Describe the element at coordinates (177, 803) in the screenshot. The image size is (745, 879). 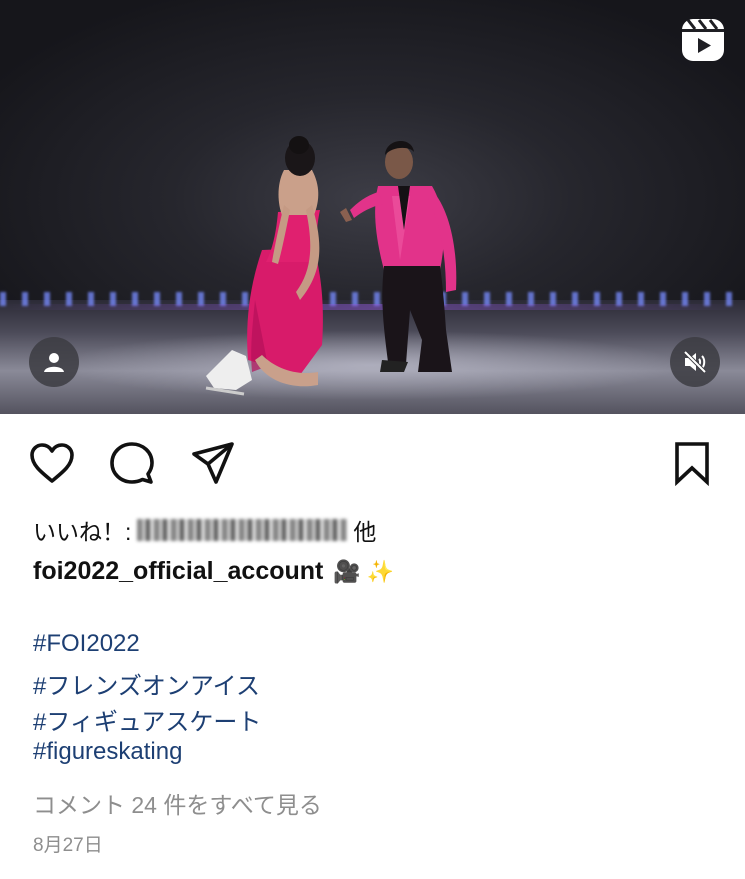
I see `view-all-comments-link: コメント 24 件をすべて見る` at that location.